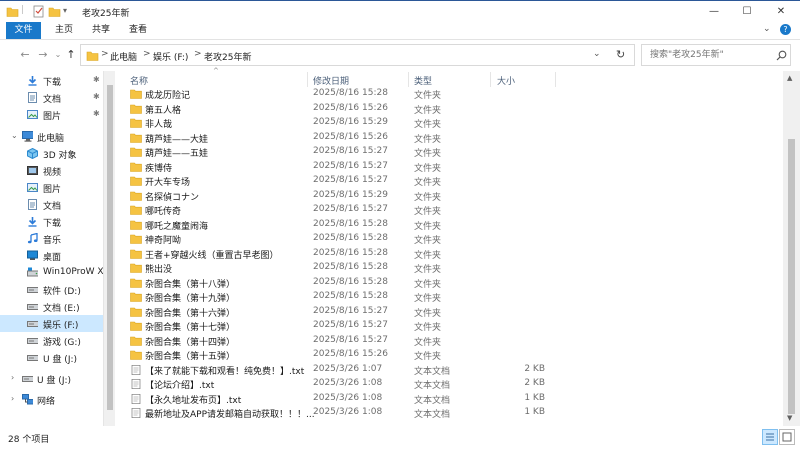 The width and height of the screenshot is (800, 449). What do you see at coordinates (71, 55) in the screenshot?
I see `up-button: ↑` at bounding box center [71, 55].